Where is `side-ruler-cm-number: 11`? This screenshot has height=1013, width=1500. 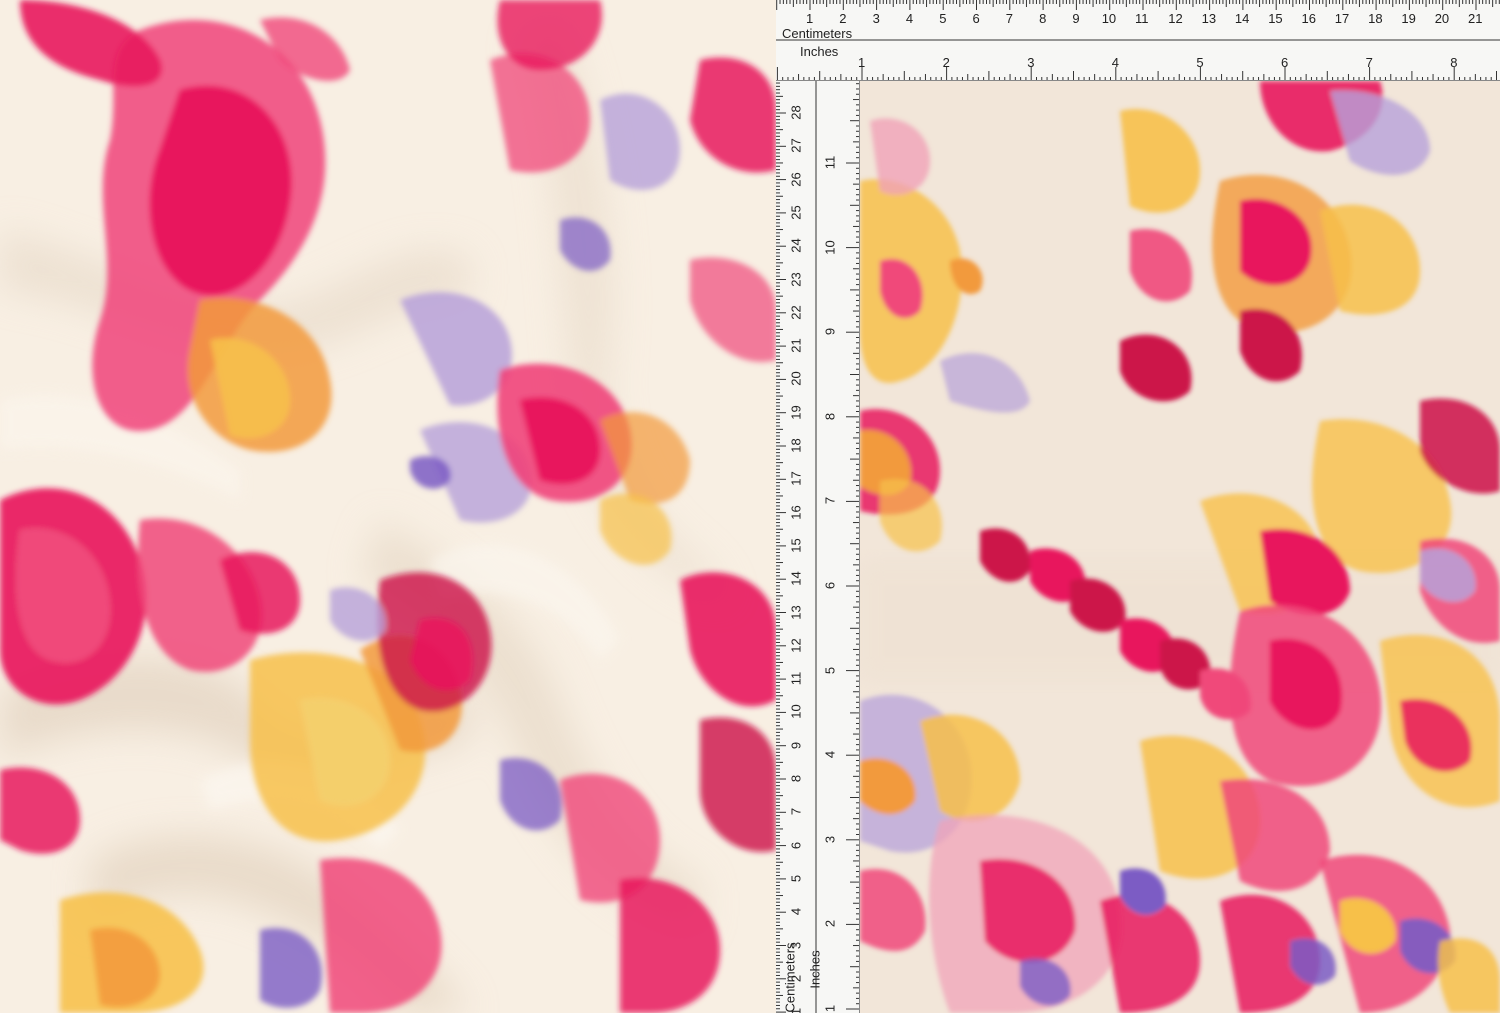
side-ruler-cm-number: 11 is located at coordinates (796, 678).